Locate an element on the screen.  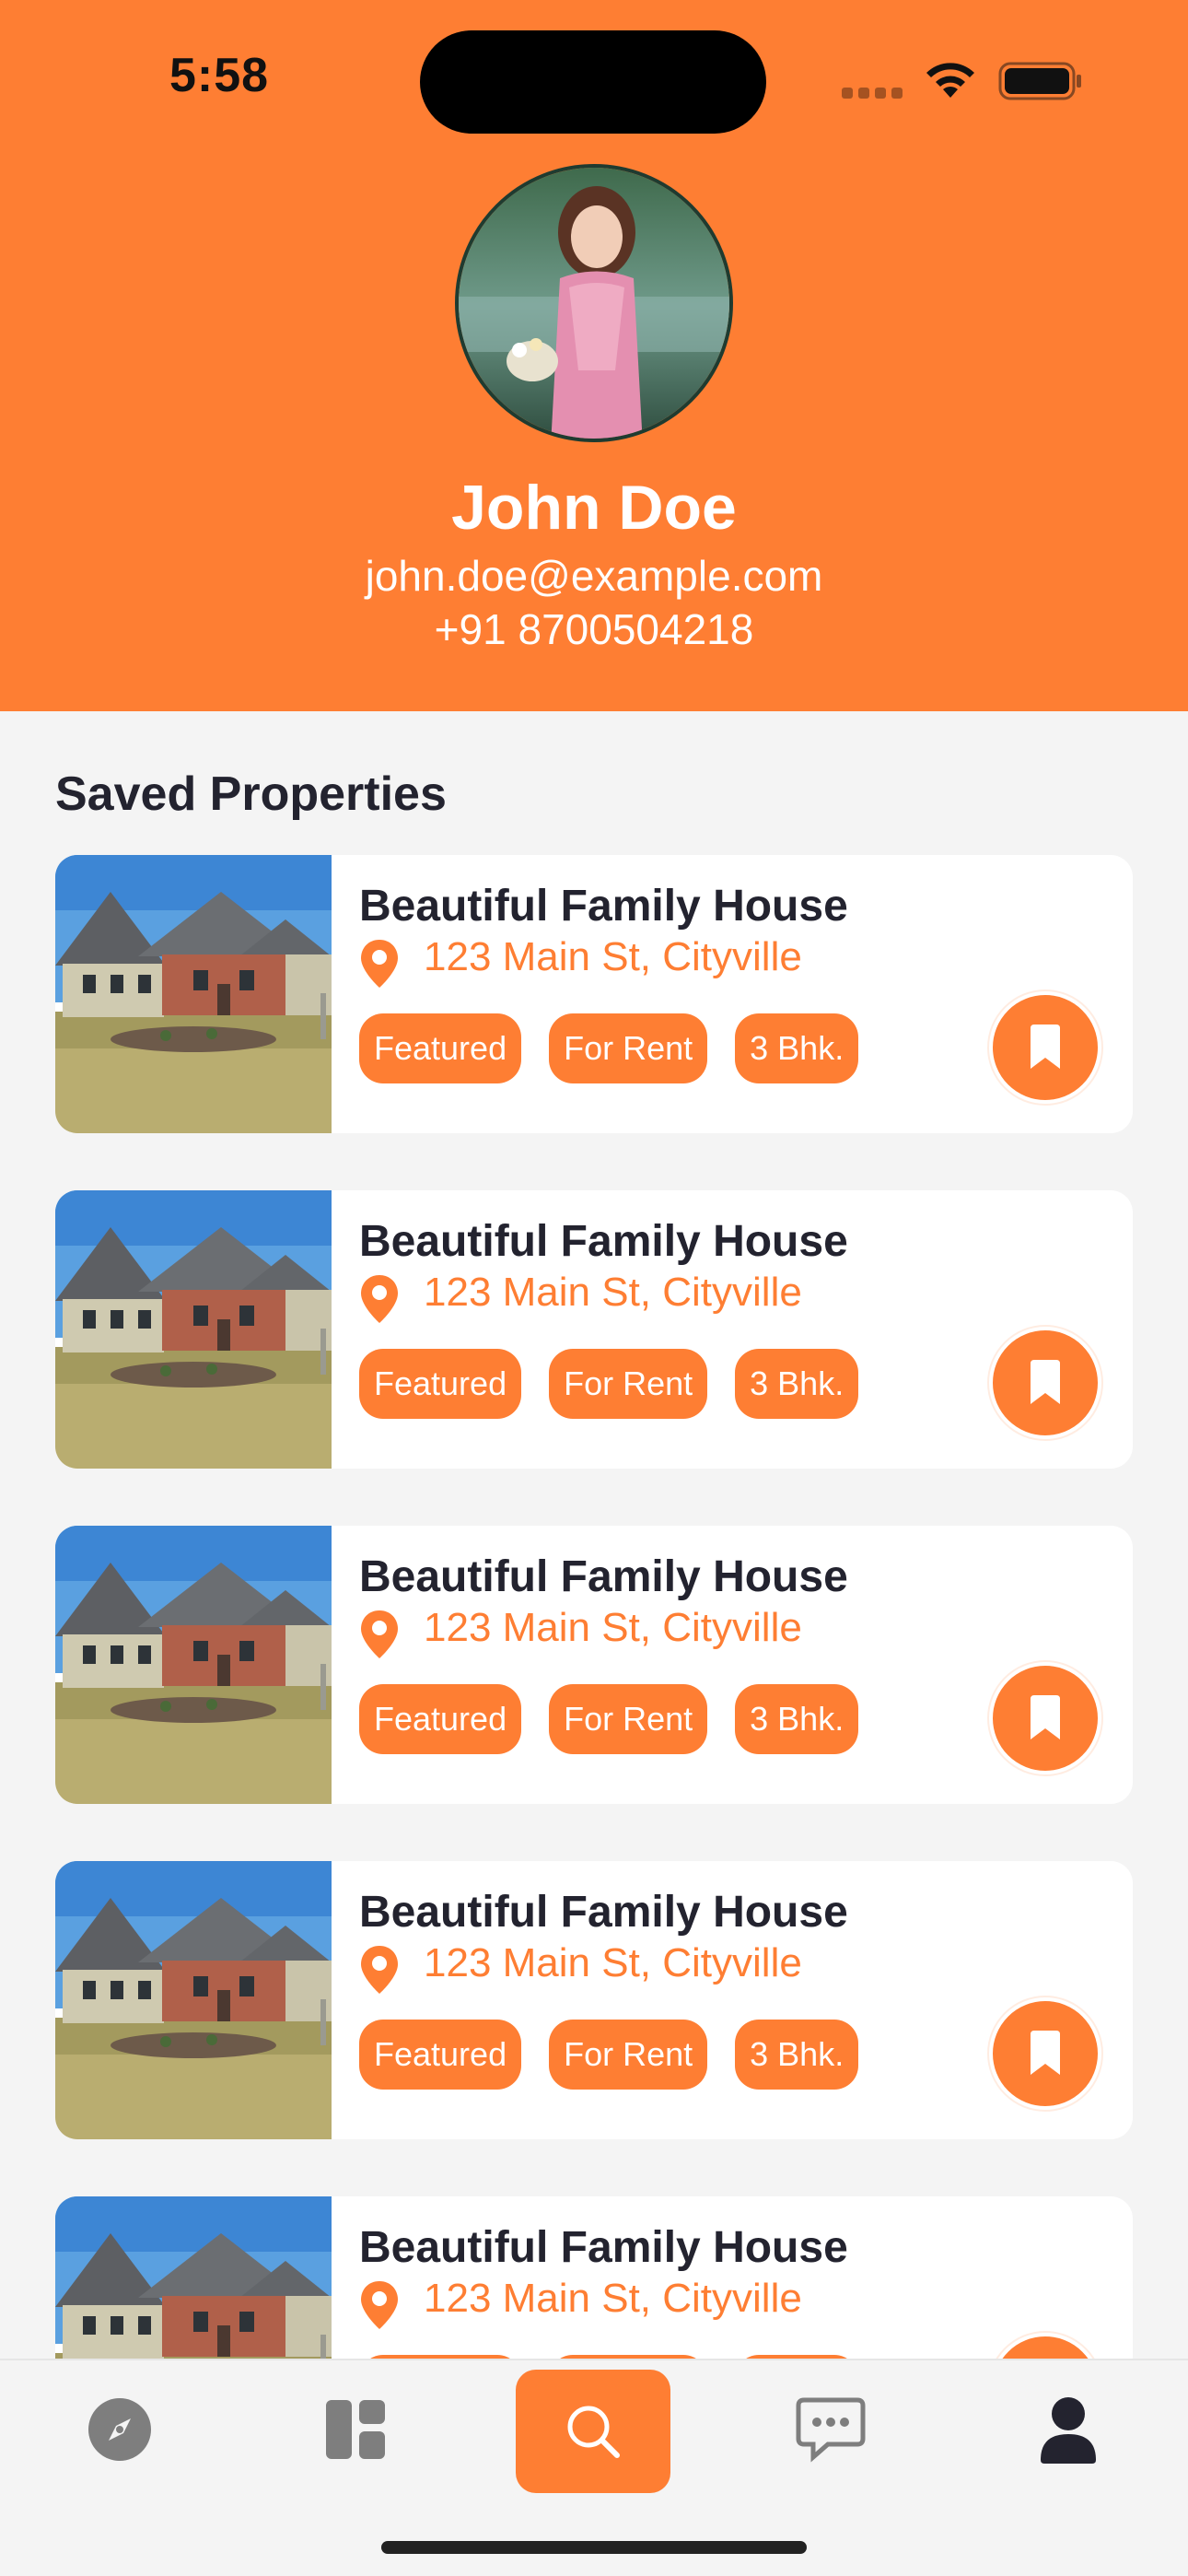
home-indicator is located at coordinates (594, 2547).